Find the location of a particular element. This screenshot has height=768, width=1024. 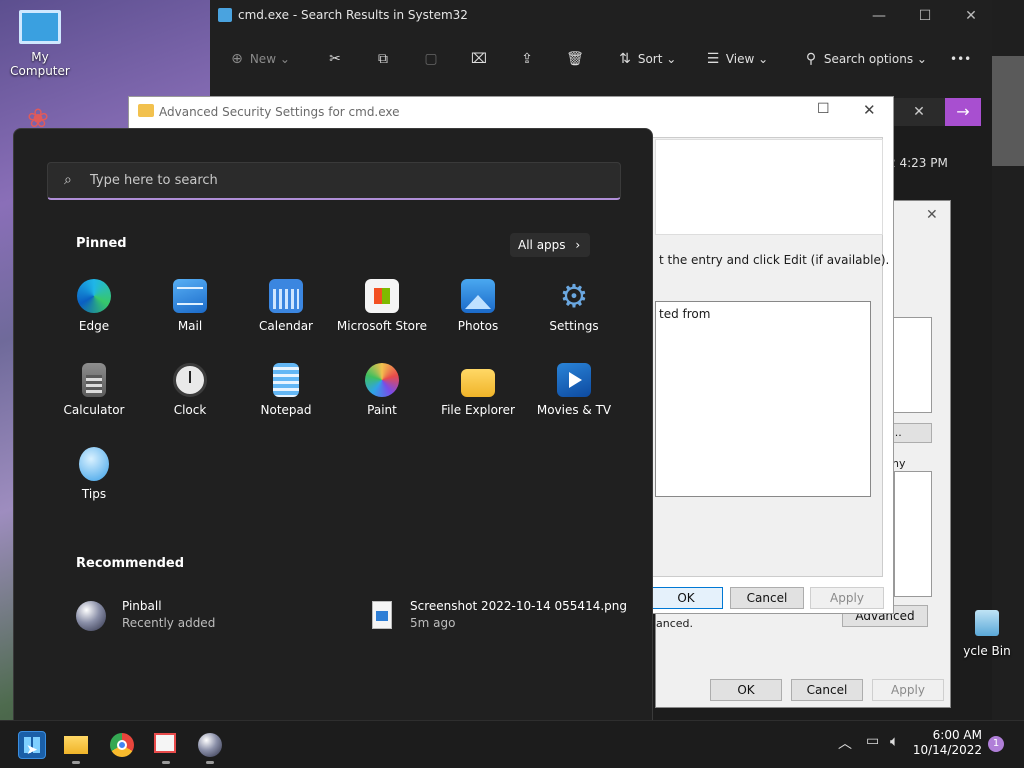

pinned-app-microsoft-store: Microsoft Store is located at coordinates (382, 306).